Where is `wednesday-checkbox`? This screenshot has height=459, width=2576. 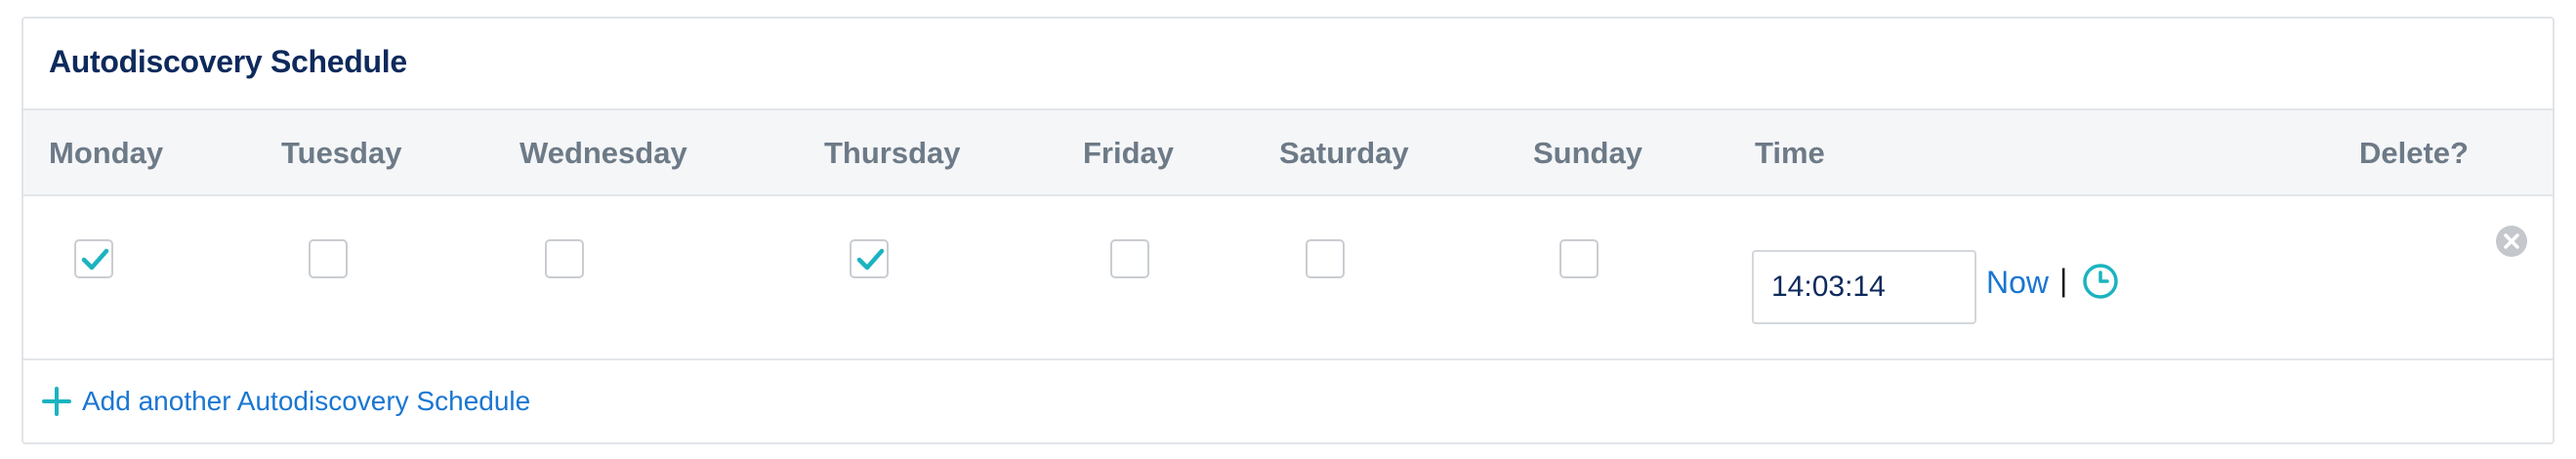
wednesday-checkbox is located at coordinates (564, 259).